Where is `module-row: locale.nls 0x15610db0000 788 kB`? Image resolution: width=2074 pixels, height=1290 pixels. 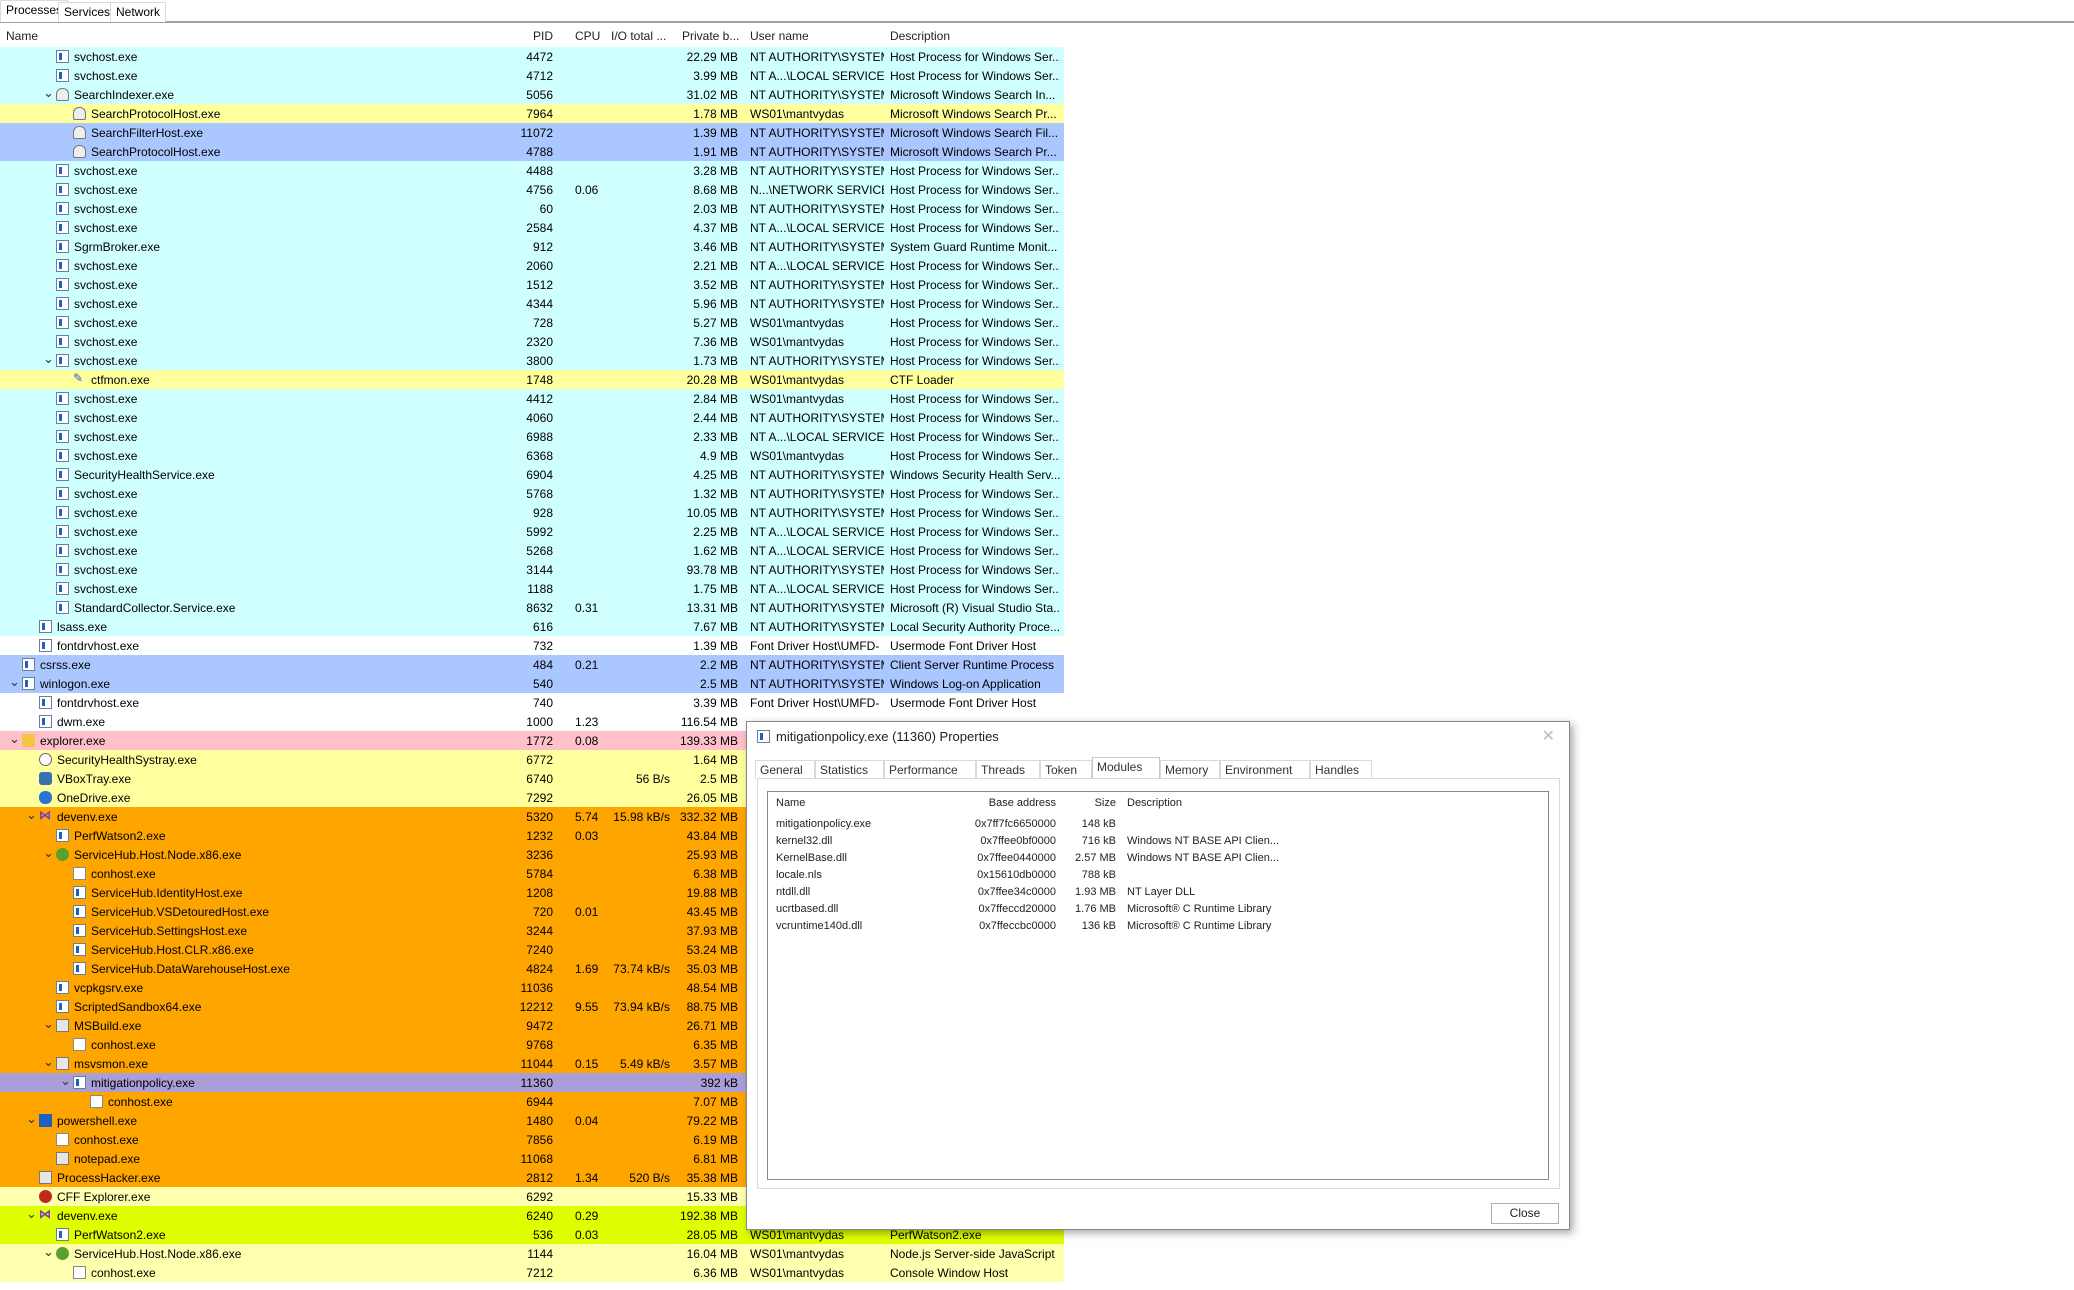 module-row: locale.nls 0x15610db0000 788 kB is located at coordinates (1158, 876).